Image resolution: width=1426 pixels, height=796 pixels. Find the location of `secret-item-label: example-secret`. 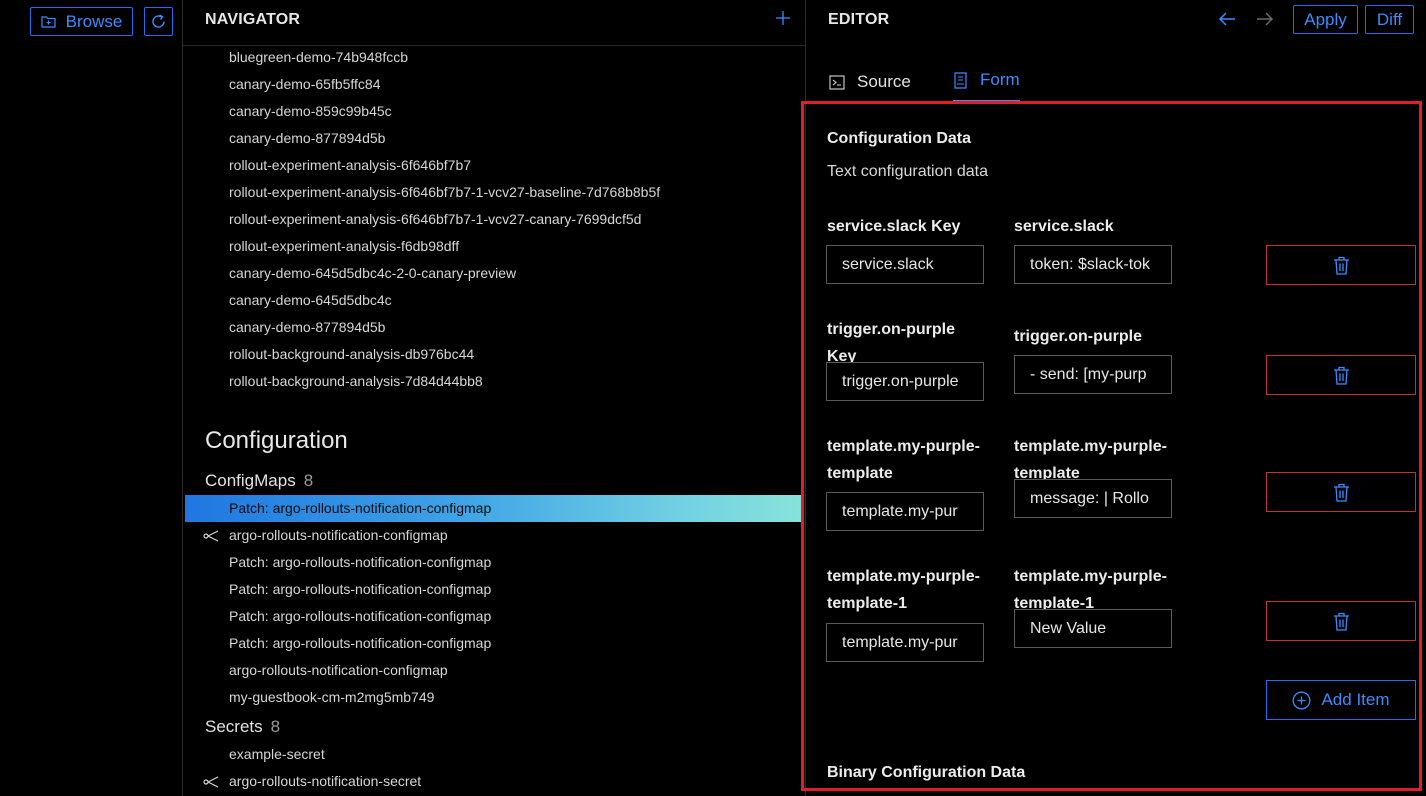

secret-item-label: example-secret is located at coordinates (277, 754).